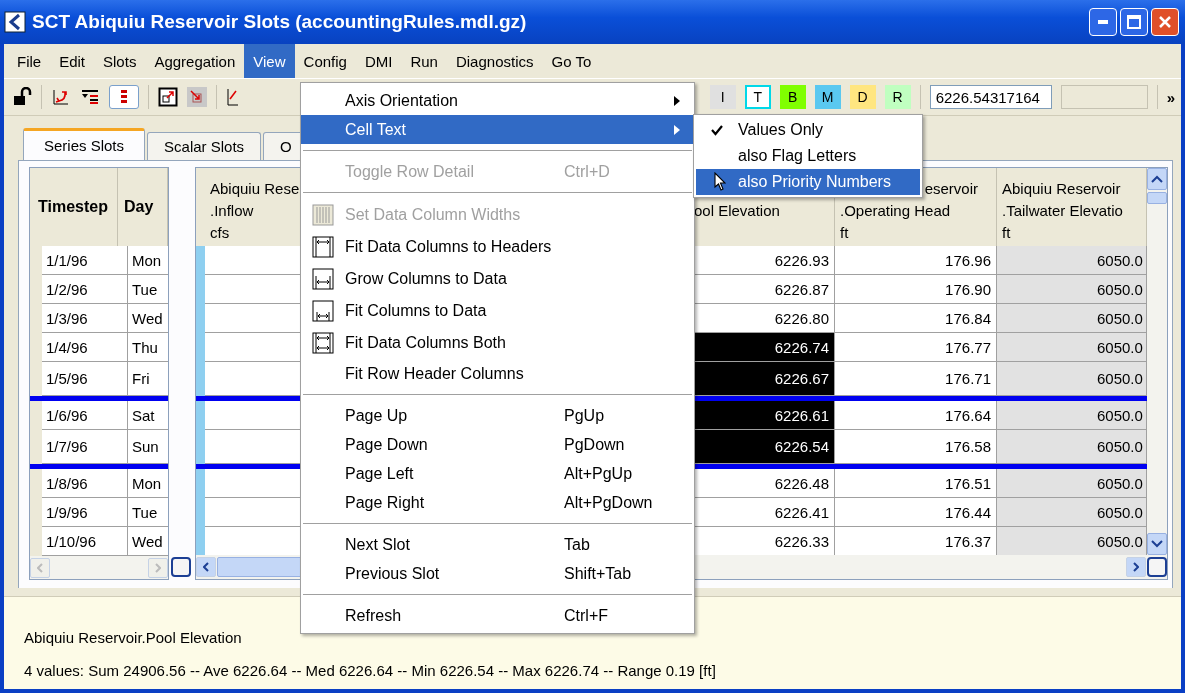 This screenshot has width=1185, height=693. Describe the element at coordinates (85, 541) in the screenshot. I see `date-cell: 1/10/96` at that location.